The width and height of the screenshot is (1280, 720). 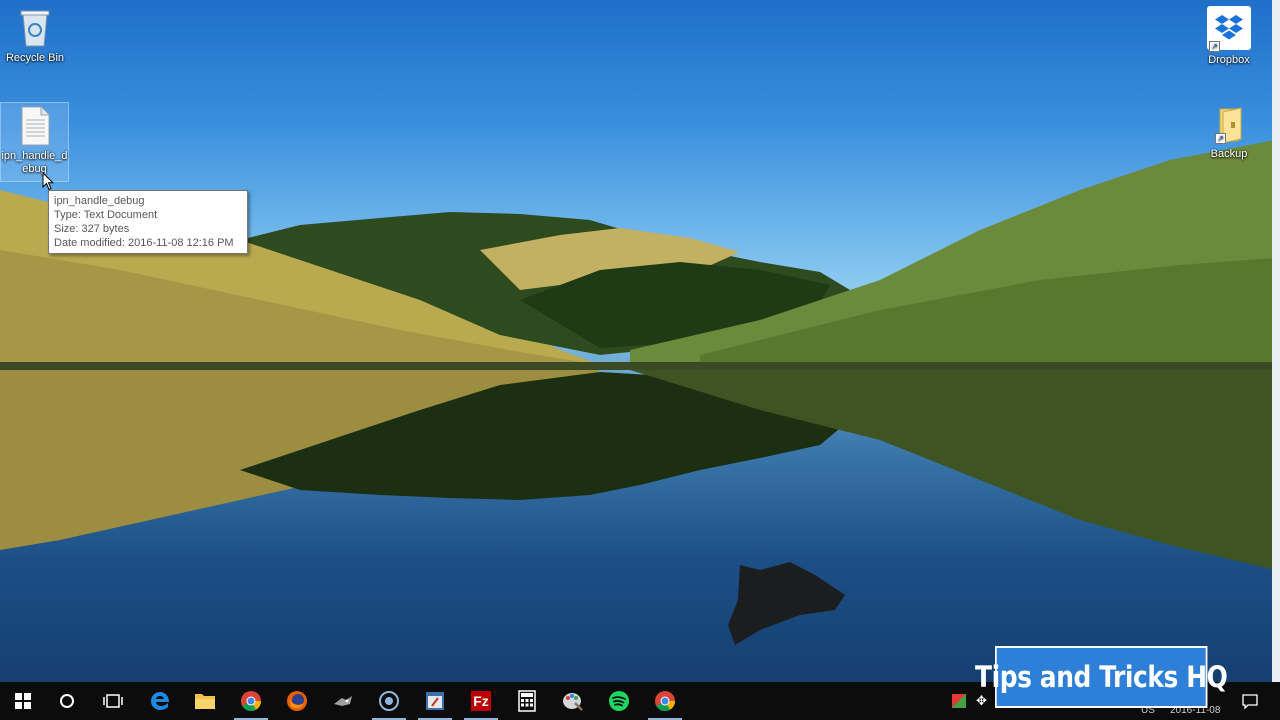 What do you see at coordinates (99, 201) in the screenshot?
I see `tooltip-file-name: ipn_handle_debug` at bounding box center [99, 201].